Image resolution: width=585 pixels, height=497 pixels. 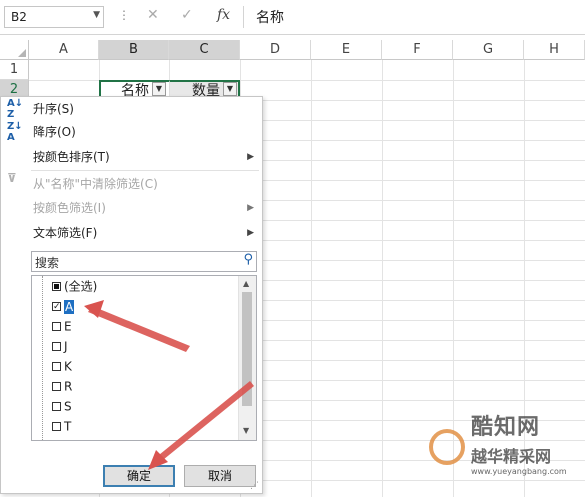 I want to click on watermark: 酷知网 越华精采网 www.yueyangbang.com, so click(x=502, y=447).